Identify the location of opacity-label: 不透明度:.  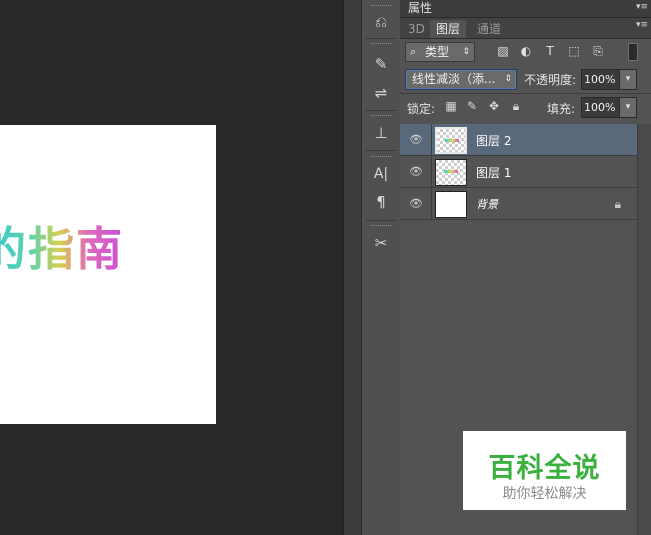
(550, 80).